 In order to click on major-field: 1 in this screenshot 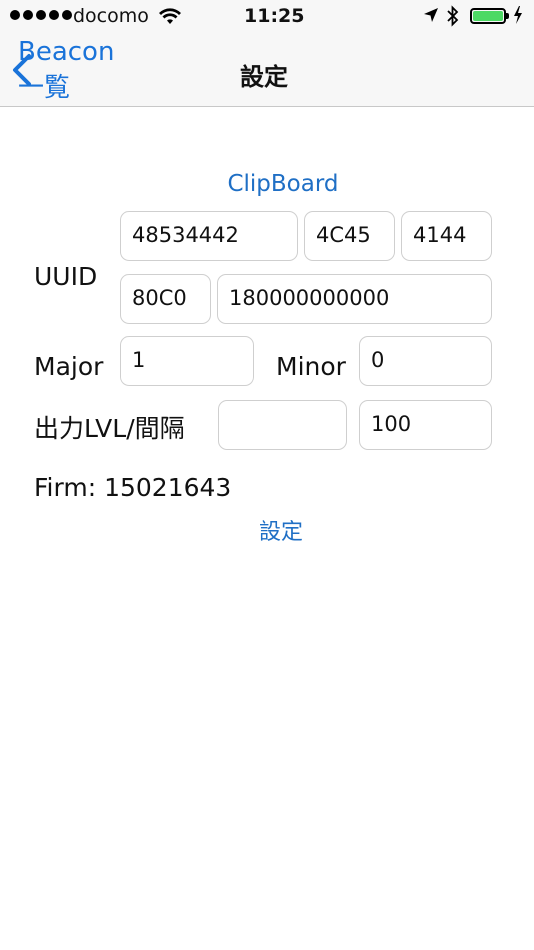, I will do `click(187, 361)`.